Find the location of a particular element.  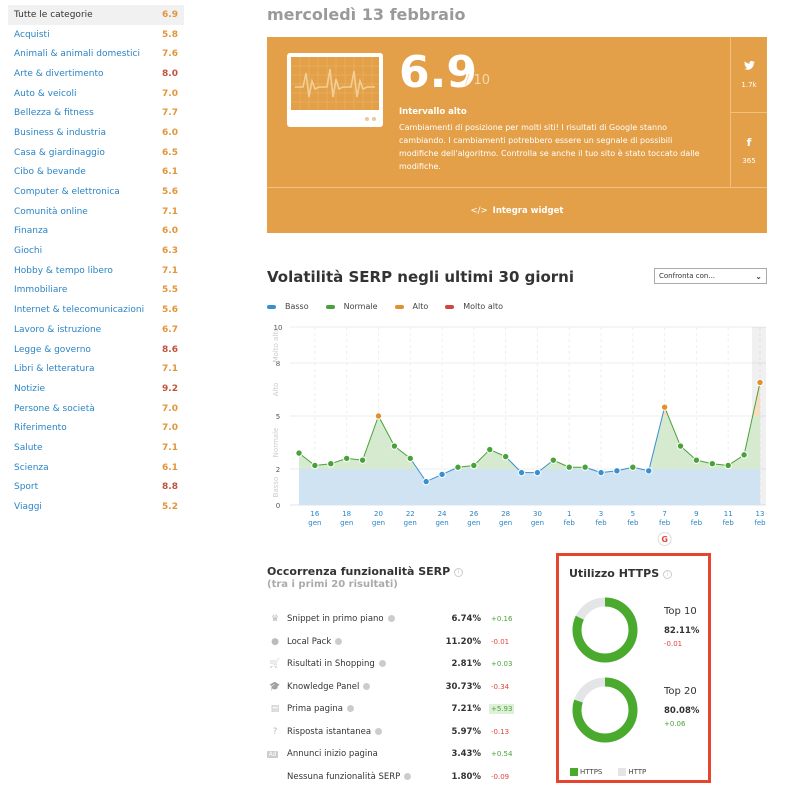

serp-feature-name: Prima pagina is located at coordinates (360, 709).